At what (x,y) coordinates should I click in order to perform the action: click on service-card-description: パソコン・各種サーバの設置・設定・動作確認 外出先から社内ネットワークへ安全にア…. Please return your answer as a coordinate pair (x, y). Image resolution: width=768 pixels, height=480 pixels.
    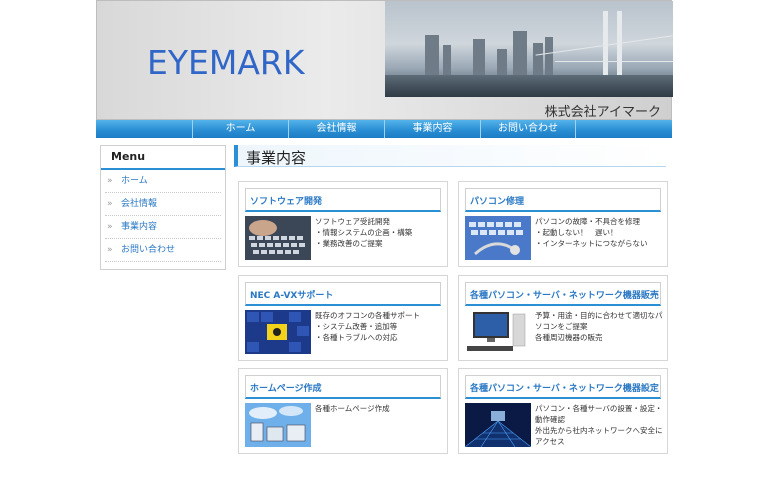
    Looking at the image, I should click on (600, 425).